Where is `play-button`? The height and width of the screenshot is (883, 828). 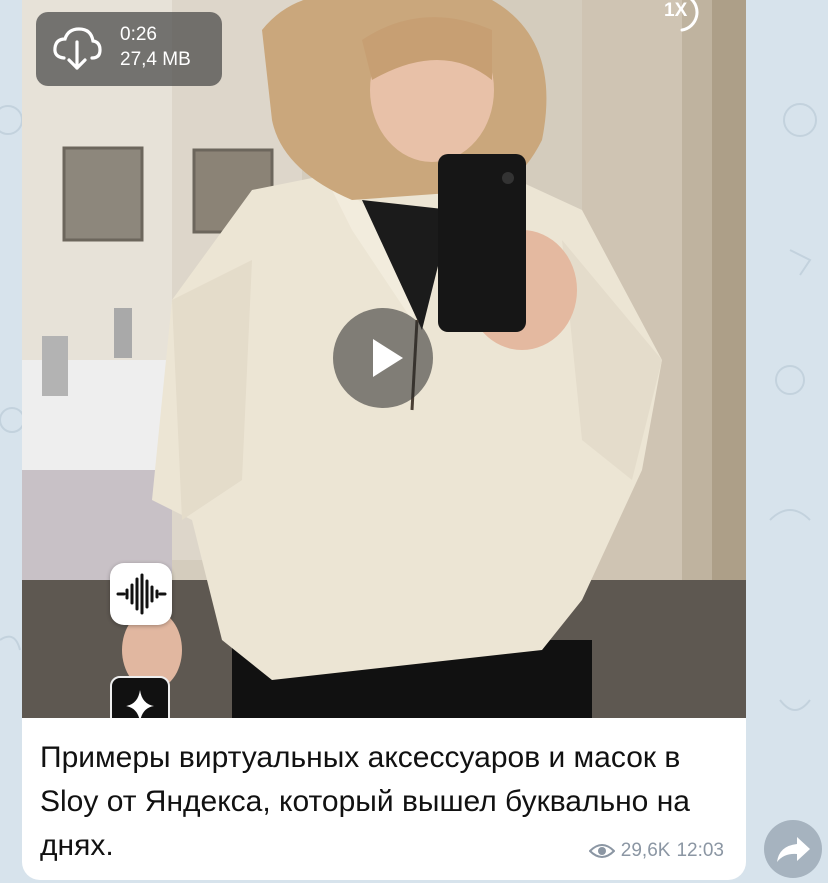
play-button is located at coordinates (383, 358).